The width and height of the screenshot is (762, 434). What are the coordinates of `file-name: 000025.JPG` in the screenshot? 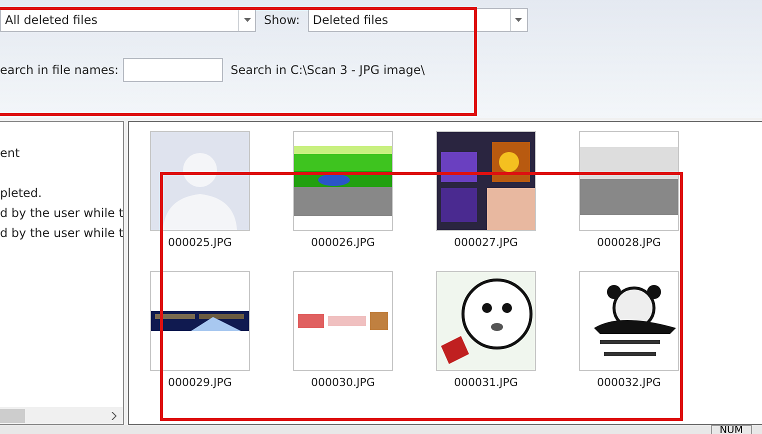 It's located at (200, 242).